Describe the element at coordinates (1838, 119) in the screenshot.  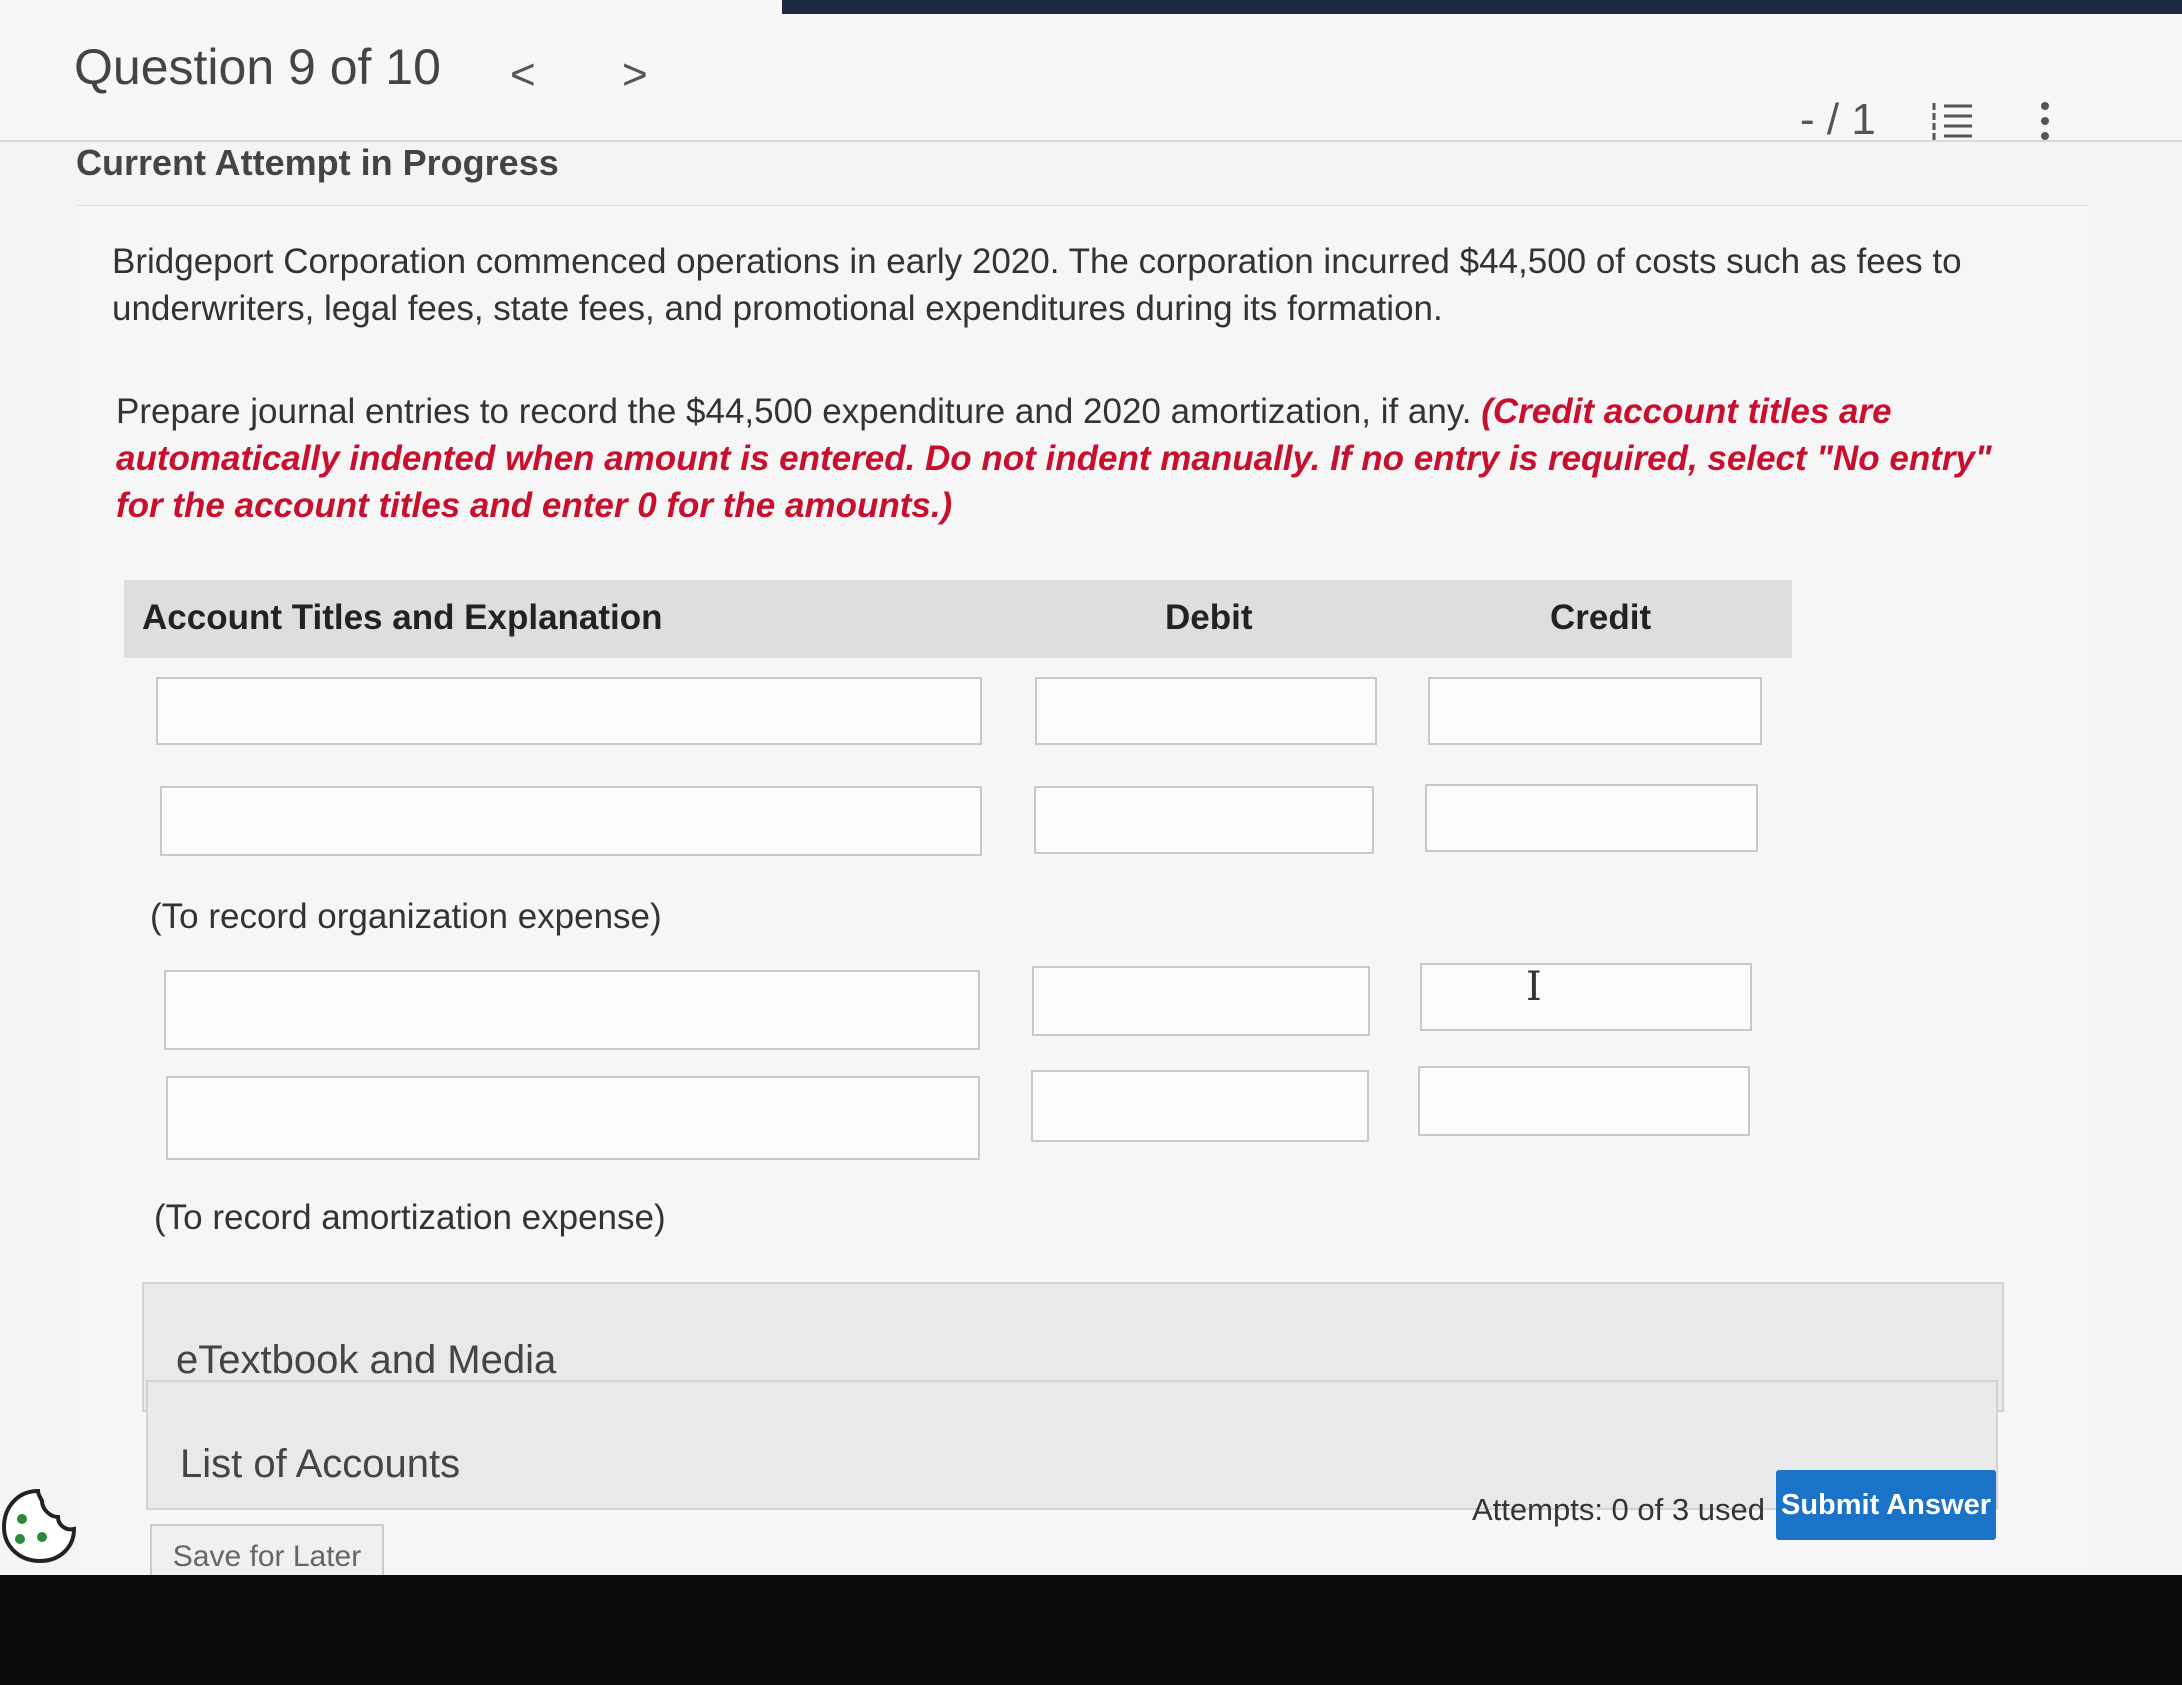
I see `score-display: - / 1` at that location.